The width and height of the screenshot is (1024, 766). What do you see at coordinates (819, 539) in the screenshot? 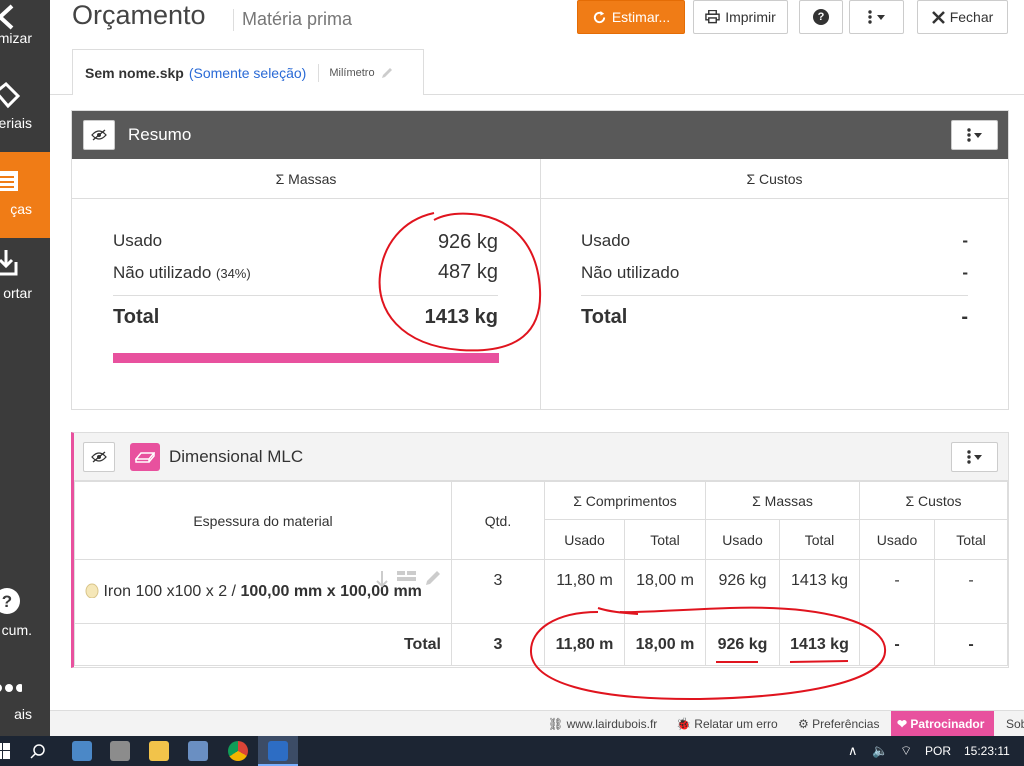
I see `col-mass-total: Total` at bounding box center [819, 539].